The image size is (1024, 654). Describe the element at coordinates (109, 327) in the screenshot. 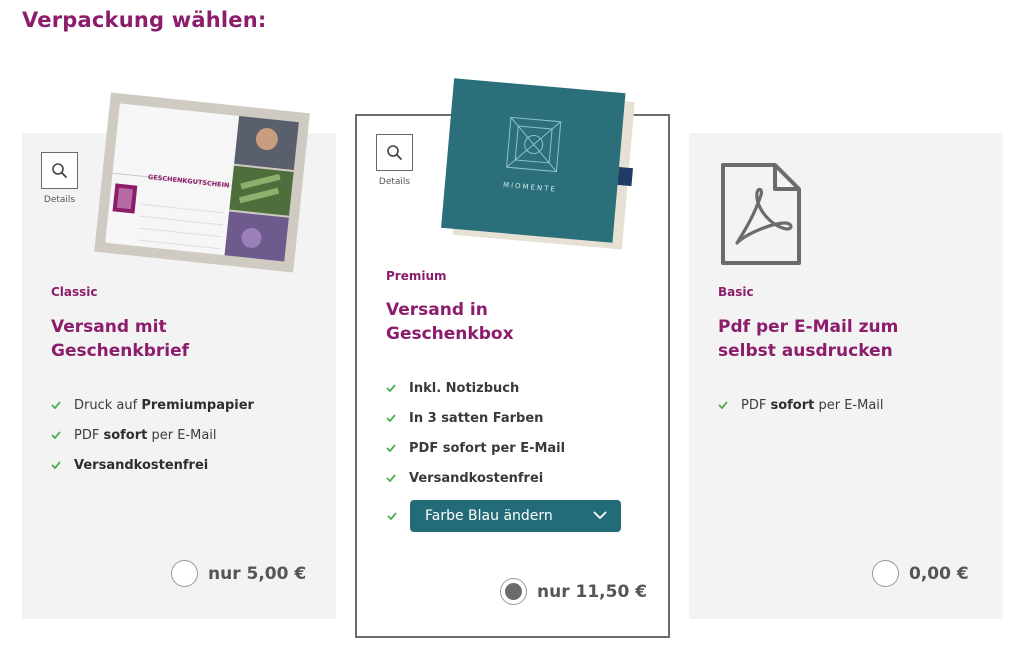

I see `headline-line-1: Versand mit` at that location.